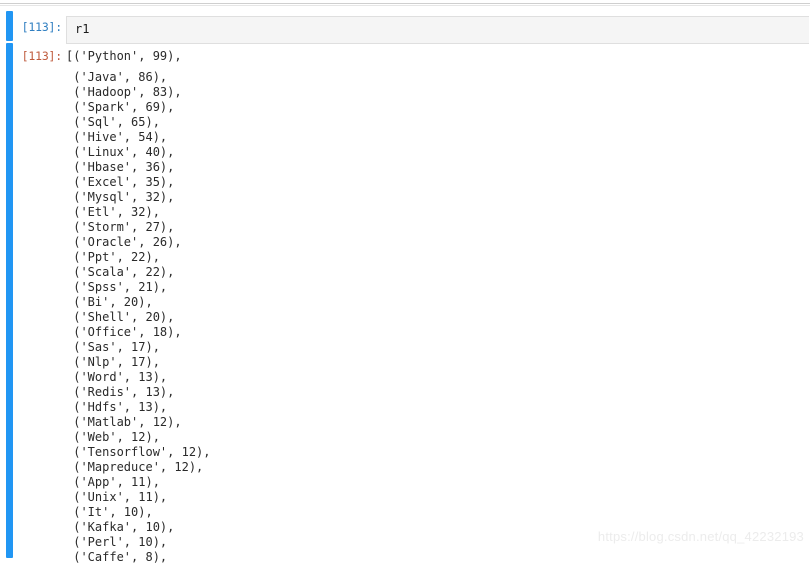  What do you see at coordinates (117, 287) in the screenshot?
I see `output-list-item: ('Spss', 21),` at bounding box center [117, 287].